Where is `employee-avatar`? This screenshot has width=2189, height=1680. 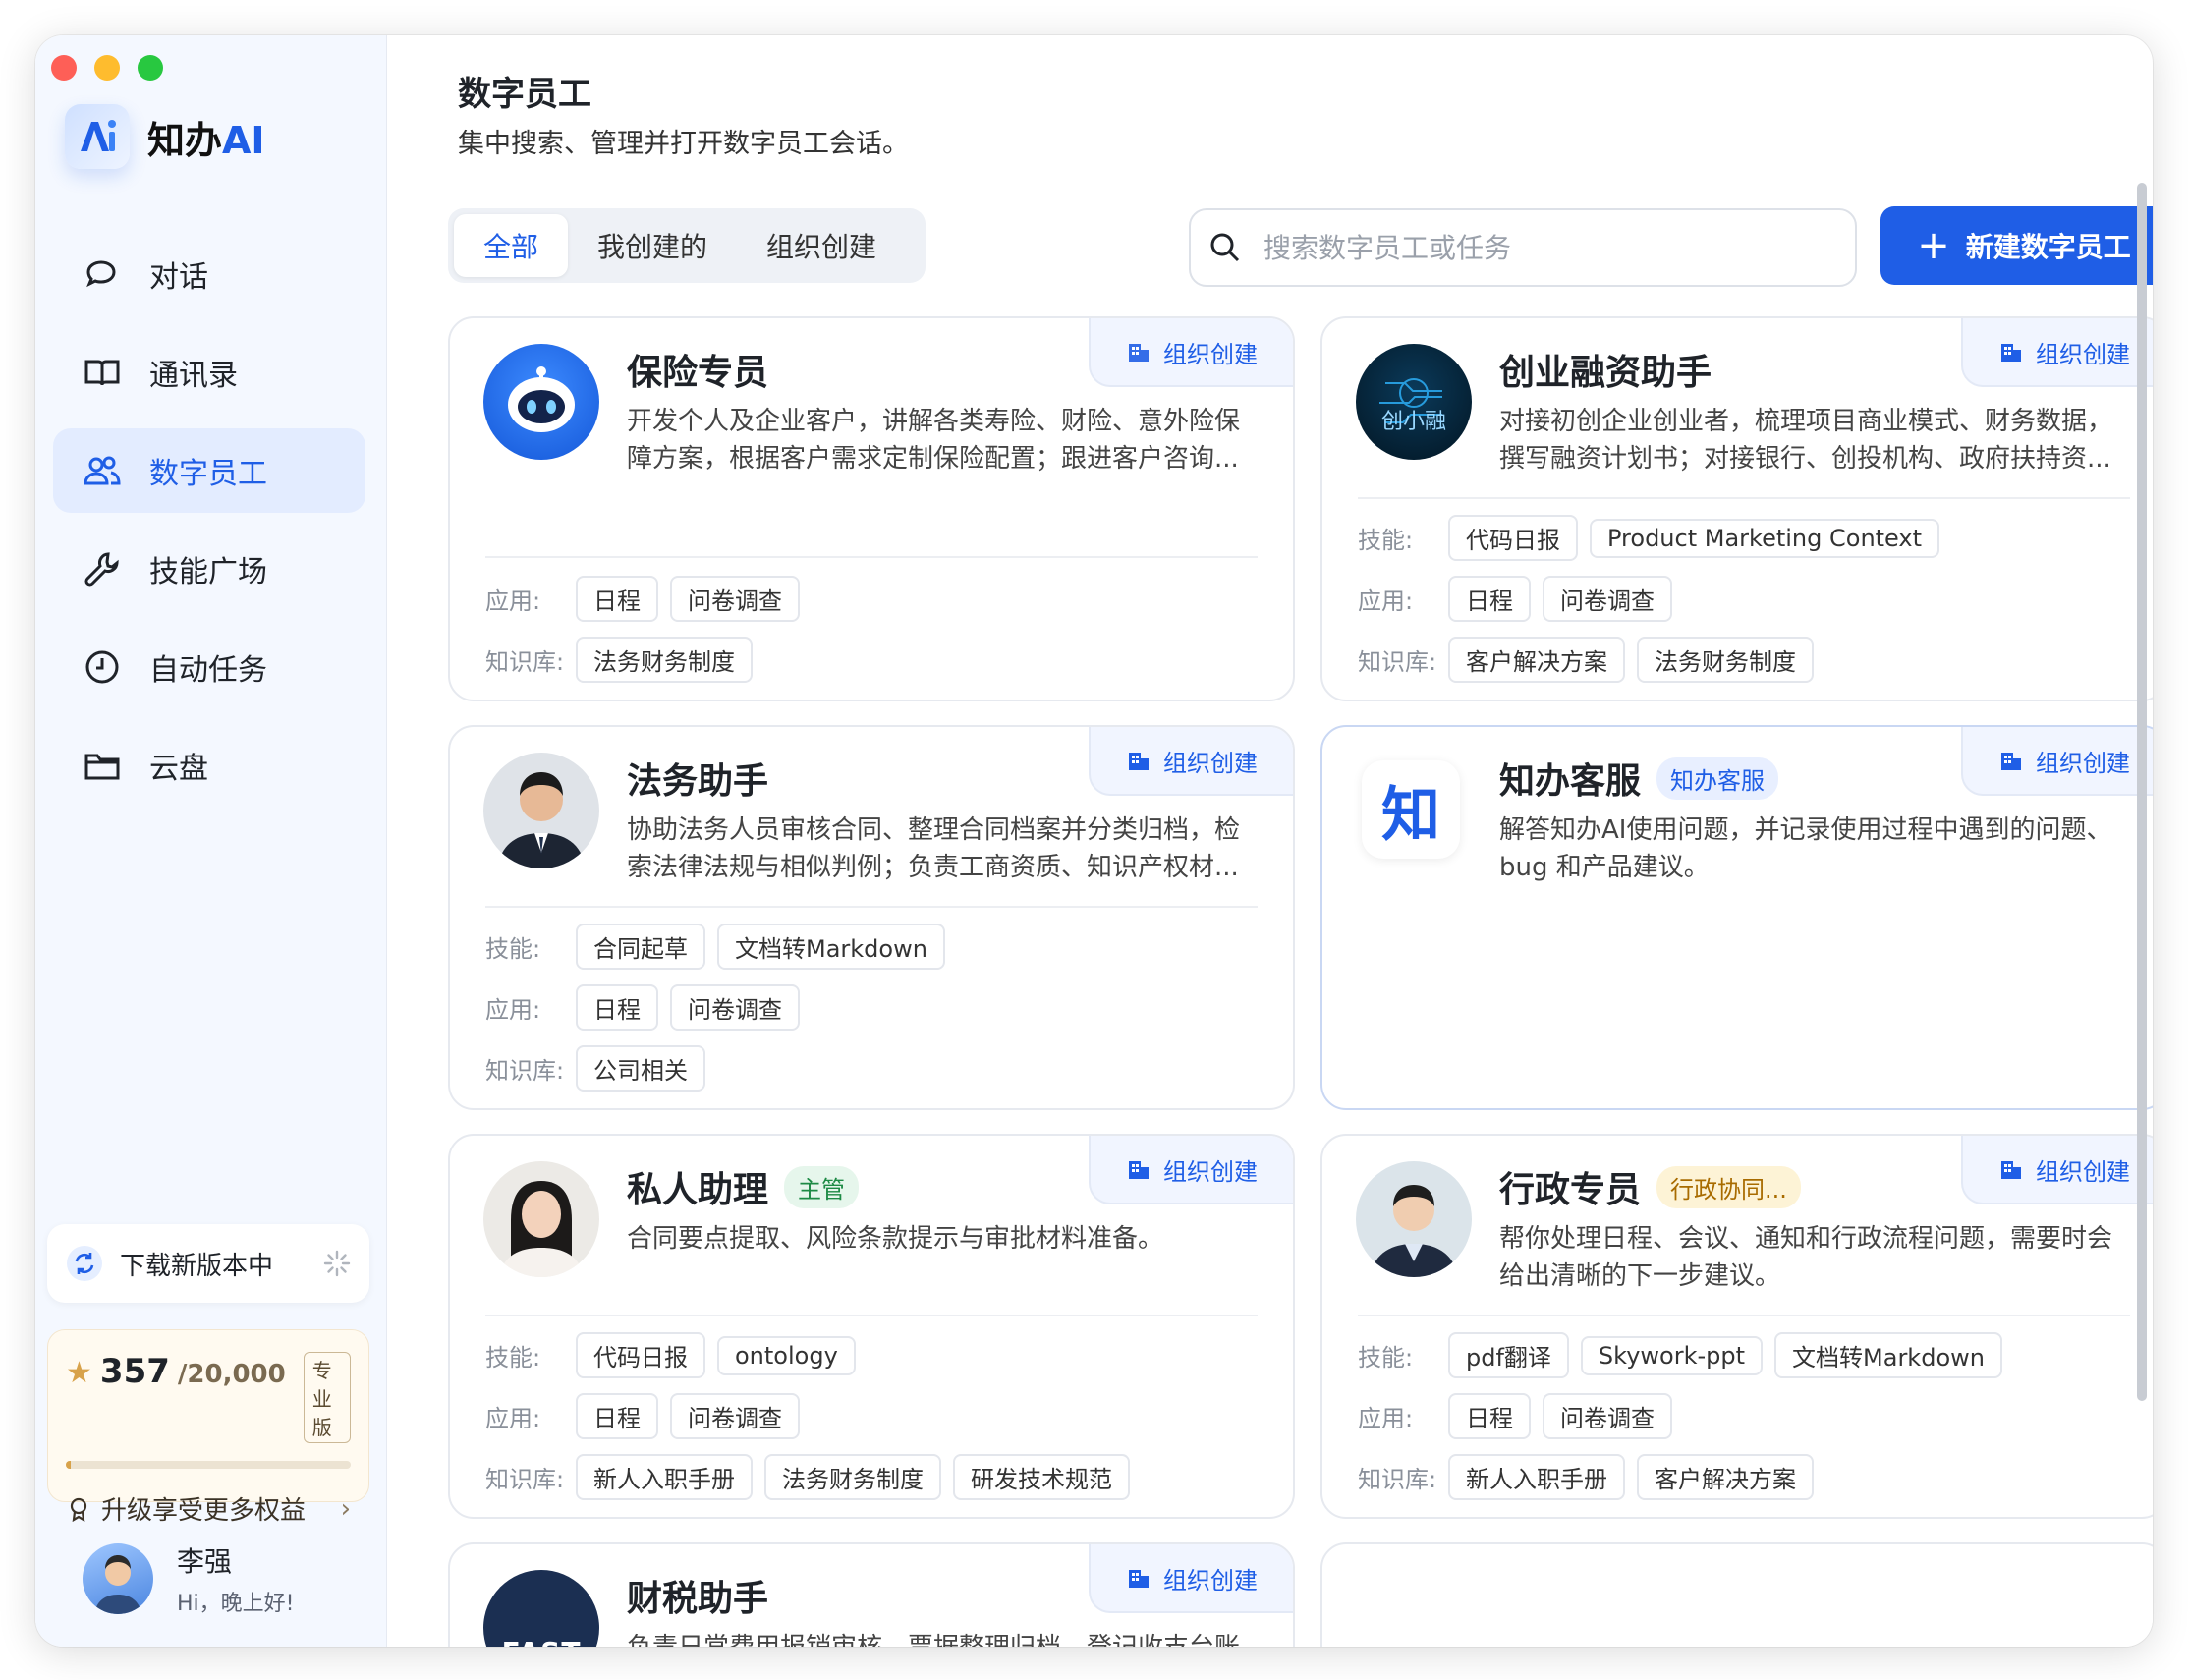
employee-avatar is located at coordinates (541, 1219).